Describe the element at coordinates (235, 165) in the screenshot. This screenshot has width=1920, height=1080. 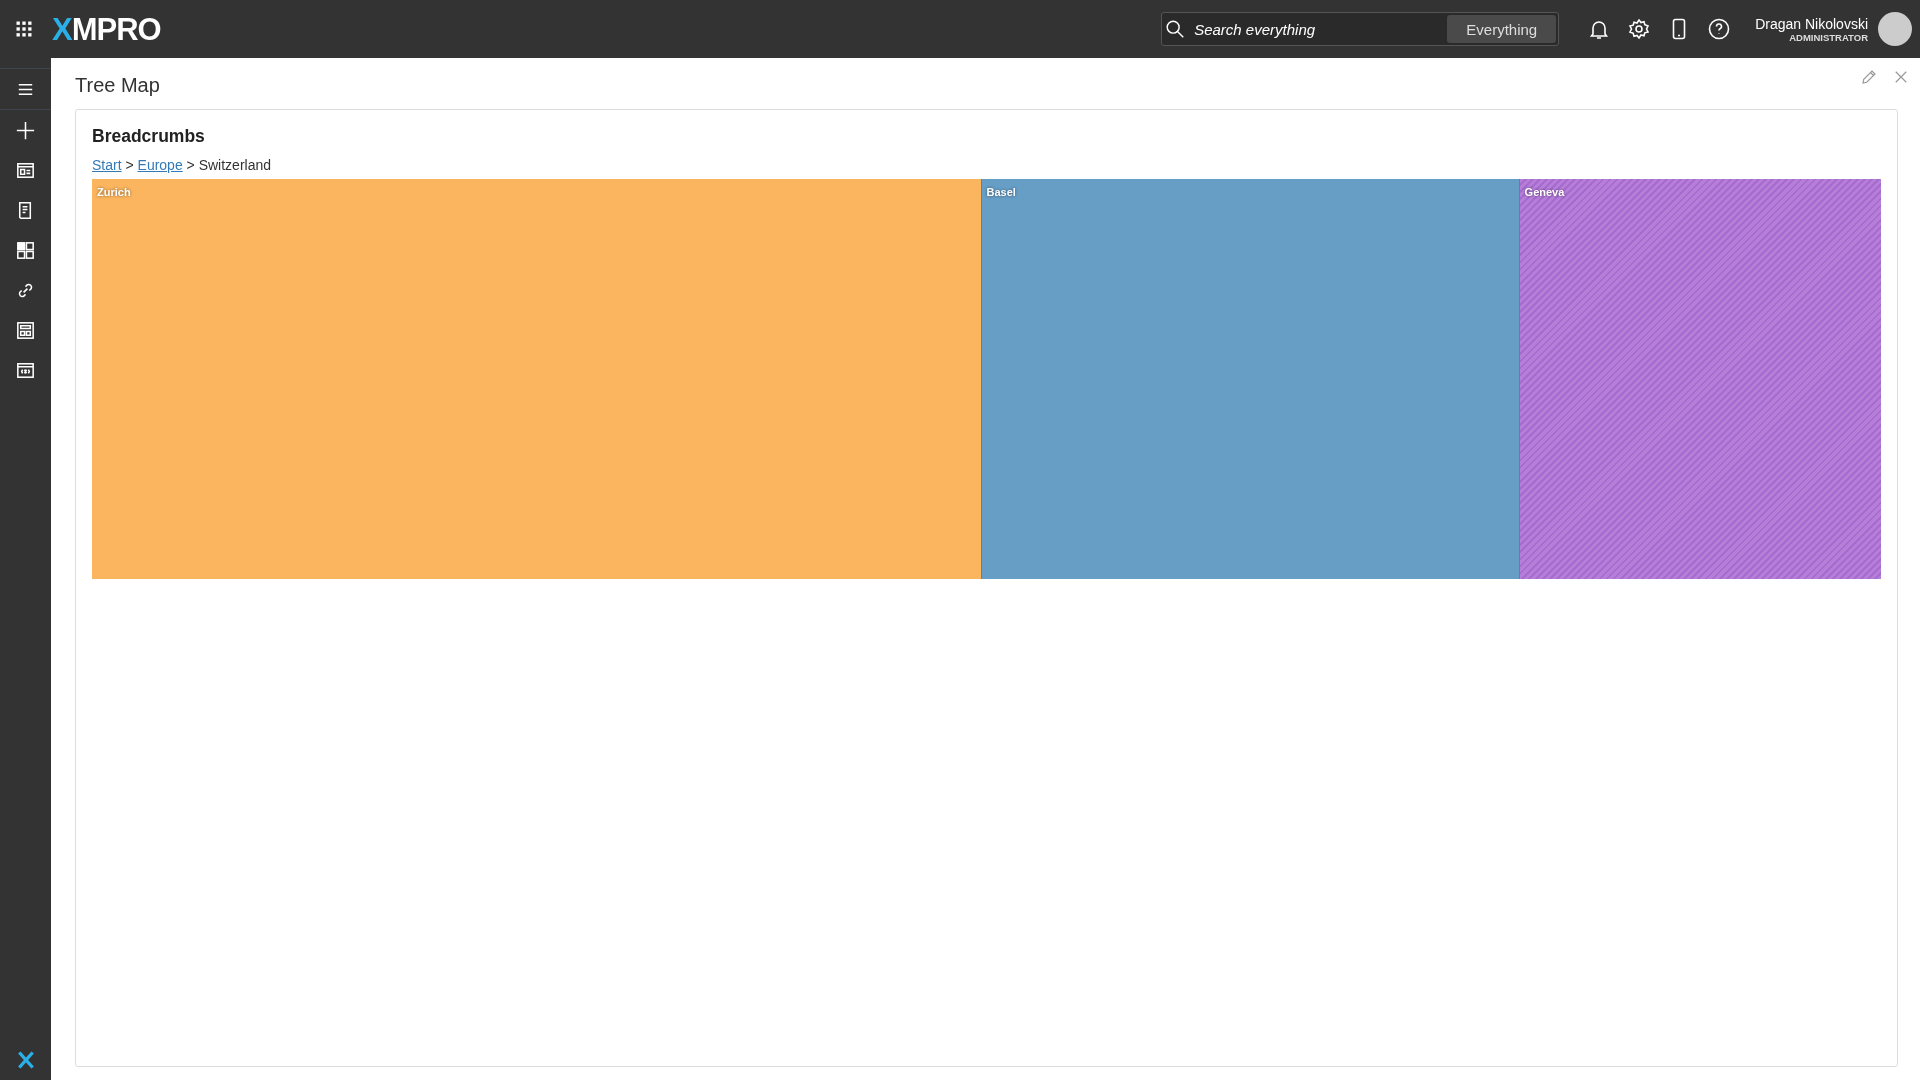
I see `breadcrumb-current: Switzerland` at that location.